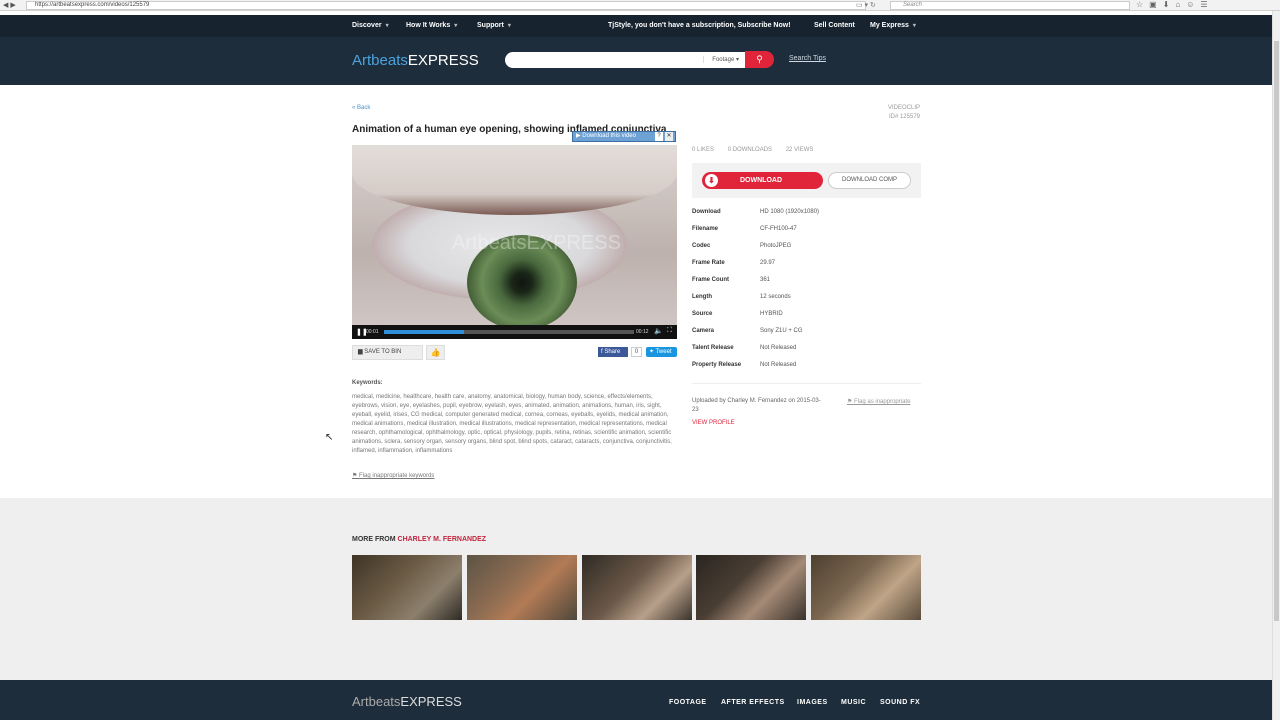  What do you see at coordinates (361, 108) in the screenshot?
I see `back-link: « Back` at bounding box center [361, 108].